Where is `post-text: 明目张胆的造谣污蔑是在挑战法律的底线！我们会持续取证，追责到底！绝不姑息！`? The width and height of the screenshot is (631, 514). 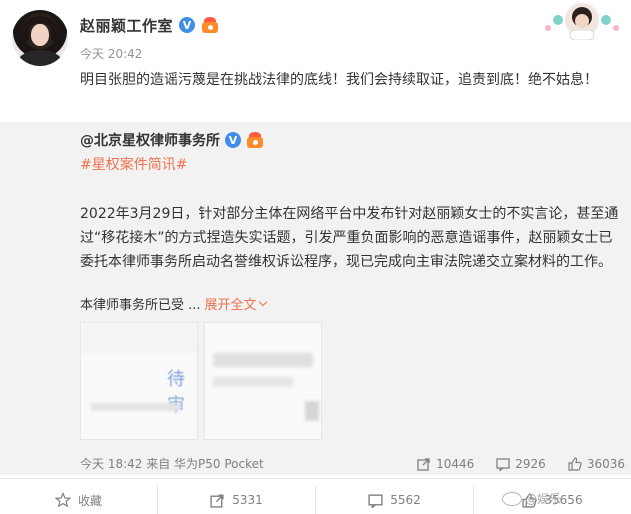
post-text: 明目张胆的造谣污蔑是在挑战法律的底线！我们会持续取证，追责到底！绝不姑息！ is located at coordinates (339, 80).